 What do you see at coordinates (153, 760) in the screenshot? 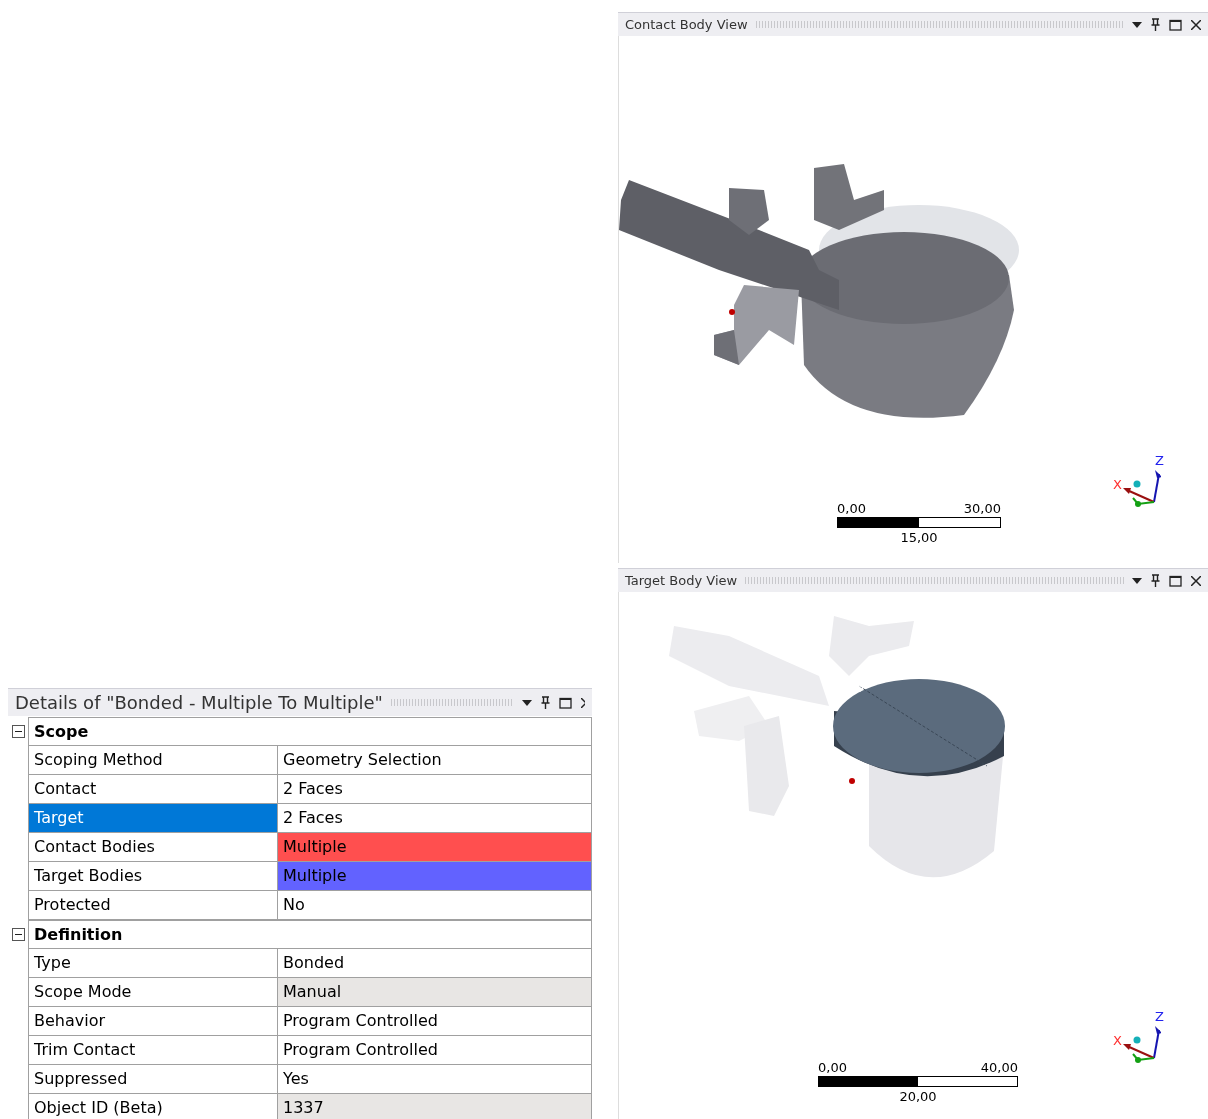
I see `property-name: Scoping Method` at bounding box center [153, 760].